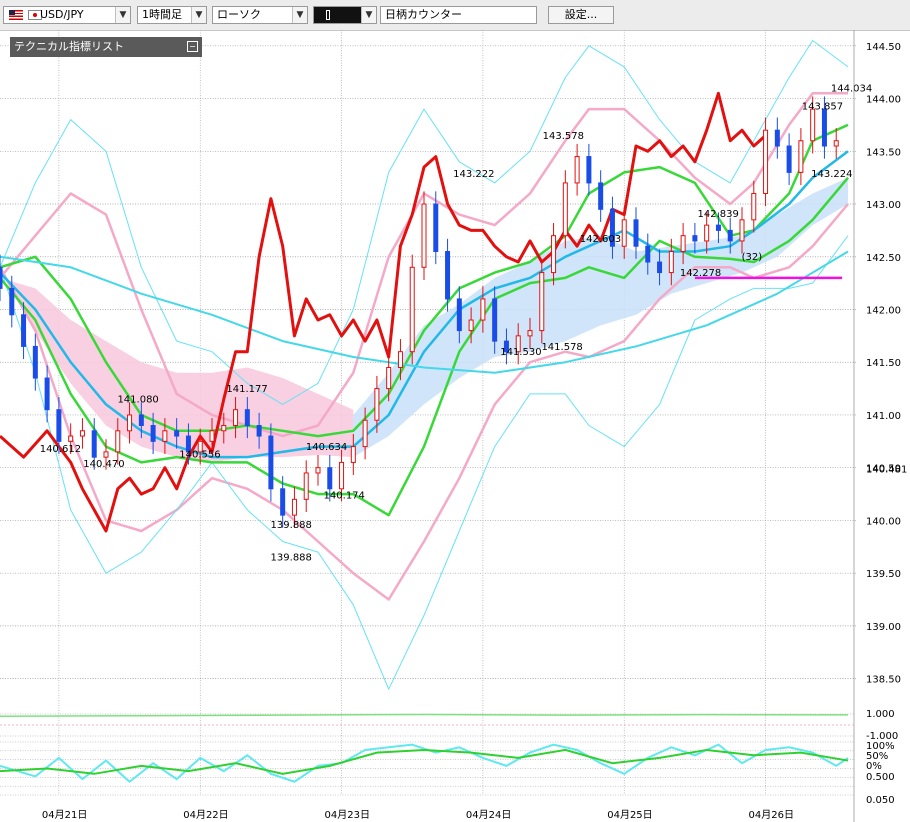  Describe the element at coordinates (473, 174) in the screenshot. I see `price-annotation: 143.222` at that location.